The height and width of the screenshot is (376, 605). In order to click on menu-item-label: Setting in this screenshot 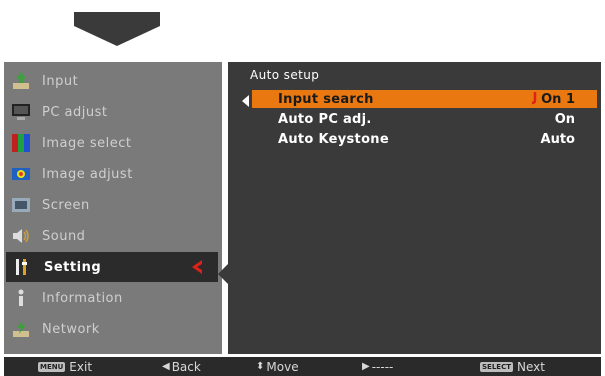, I will do `click(73, 267)`.